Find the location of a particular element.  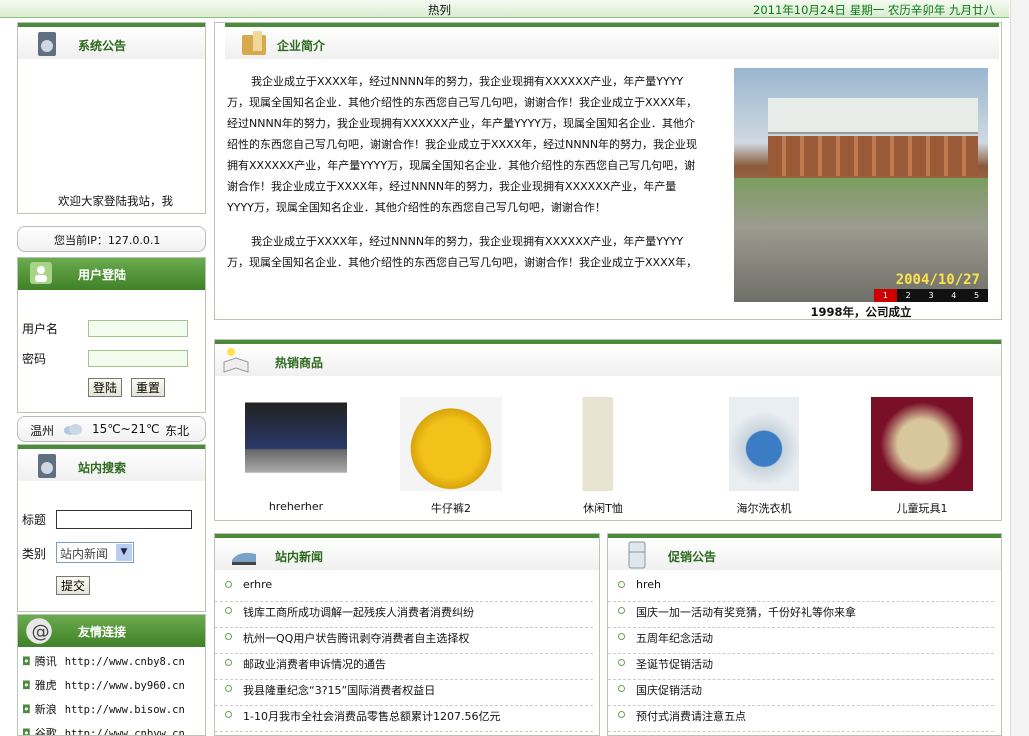

type-select: 站内新闻 ▼ is located at coordinates (95, 552).